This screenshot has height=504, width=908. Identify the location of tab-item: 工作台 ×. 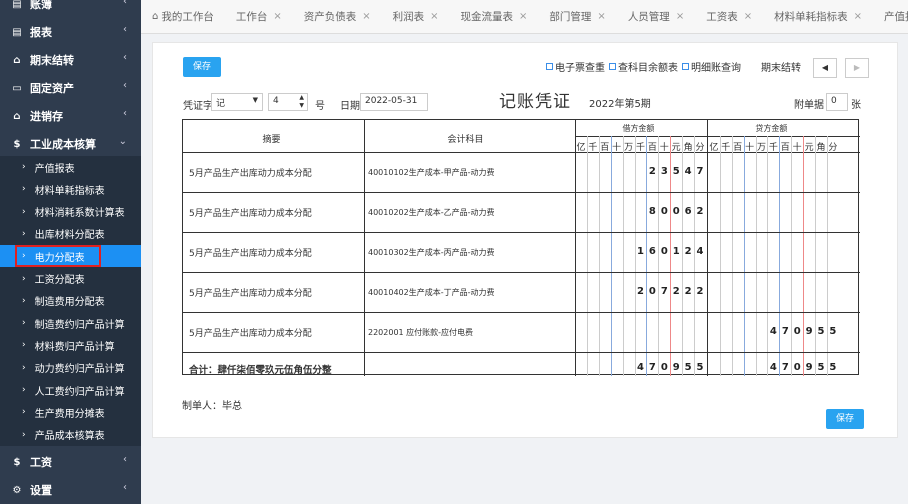
(259, 16).